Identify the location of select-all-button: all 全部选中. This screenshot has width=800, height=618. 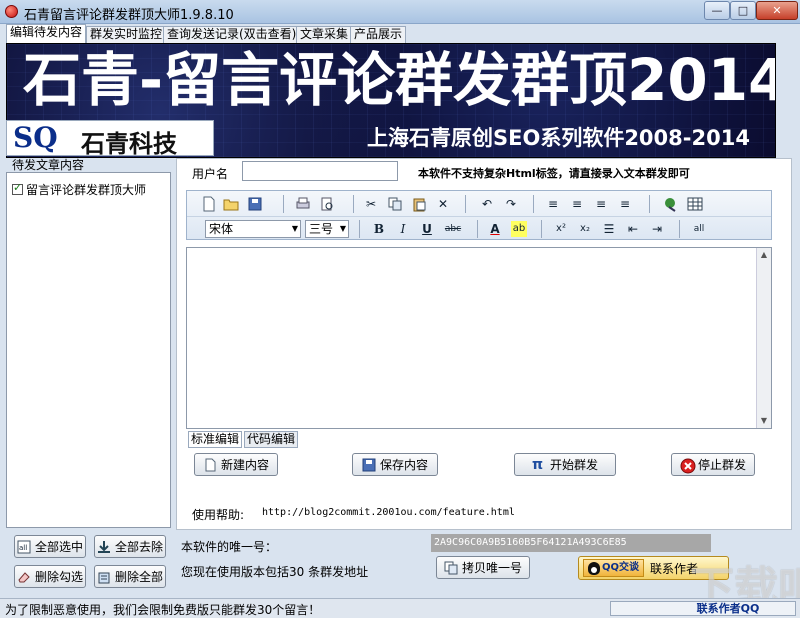
(50, 546).